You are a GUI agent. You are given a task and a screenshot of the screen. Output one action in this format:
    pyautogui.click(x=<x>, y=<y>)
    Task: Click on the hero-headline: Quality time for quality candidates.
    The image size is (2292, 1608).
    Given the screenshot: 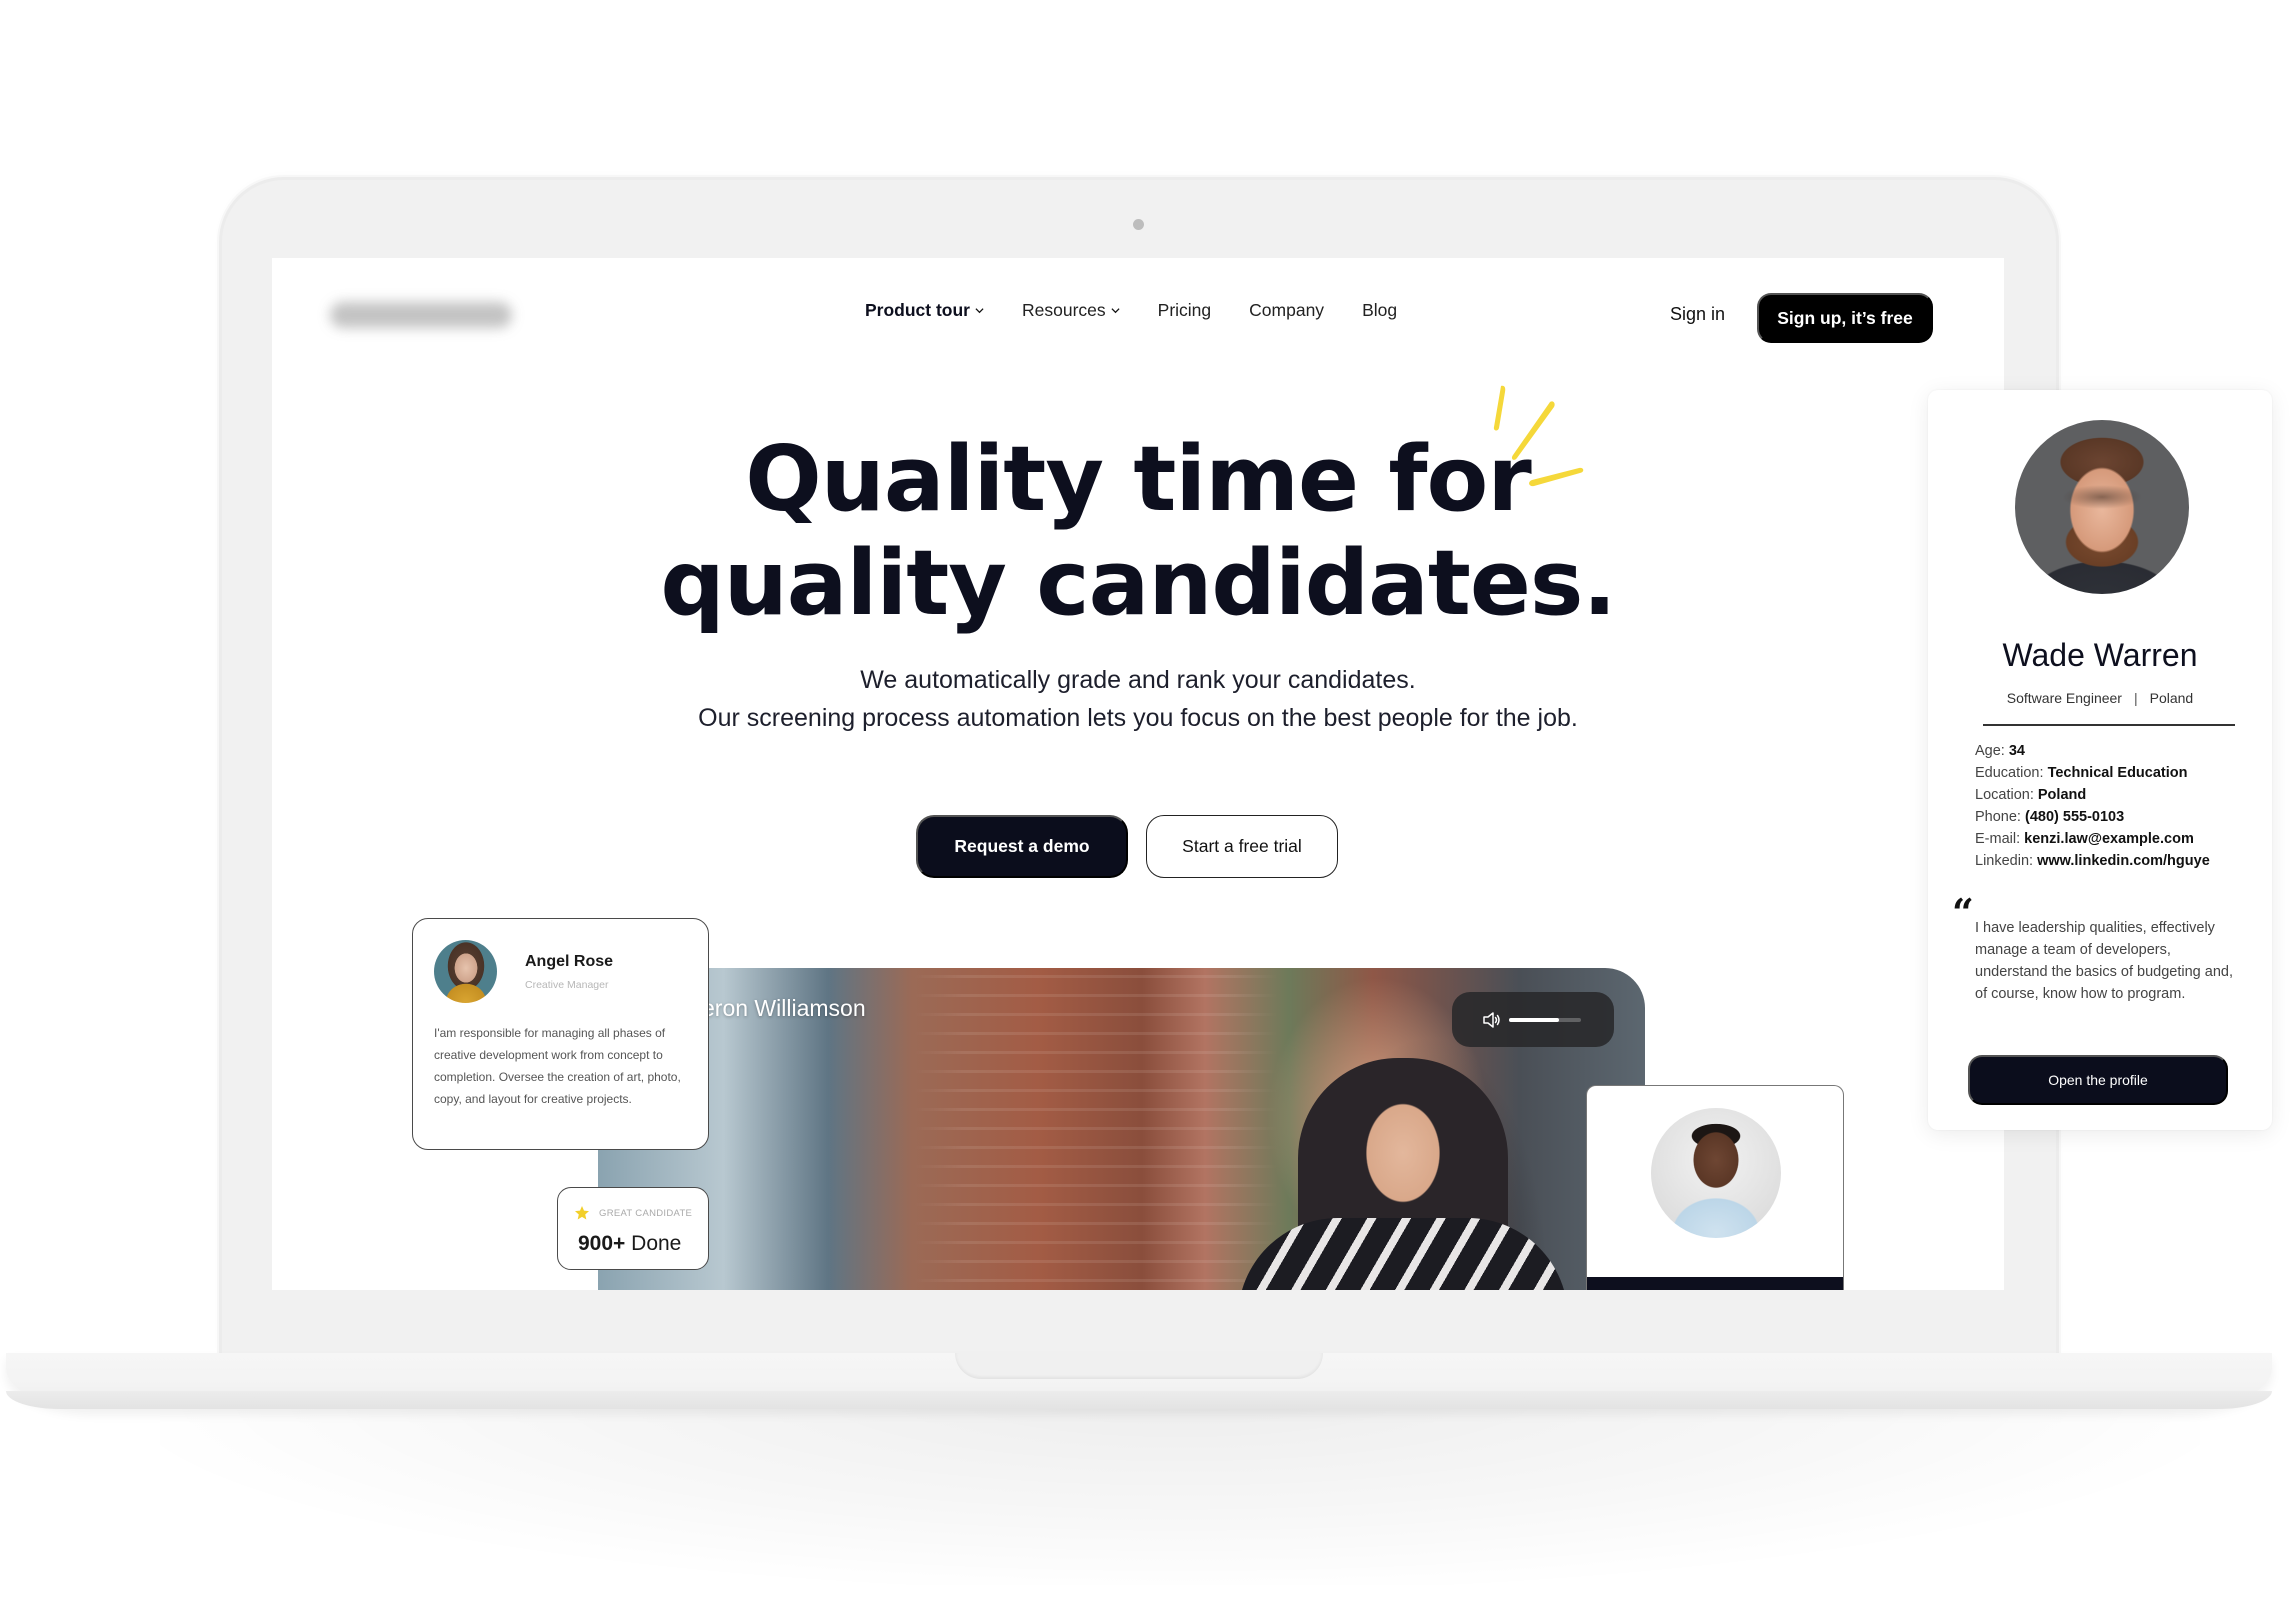 What is the action you would take?
    pyautogui.click(x=1138, y=532)
    